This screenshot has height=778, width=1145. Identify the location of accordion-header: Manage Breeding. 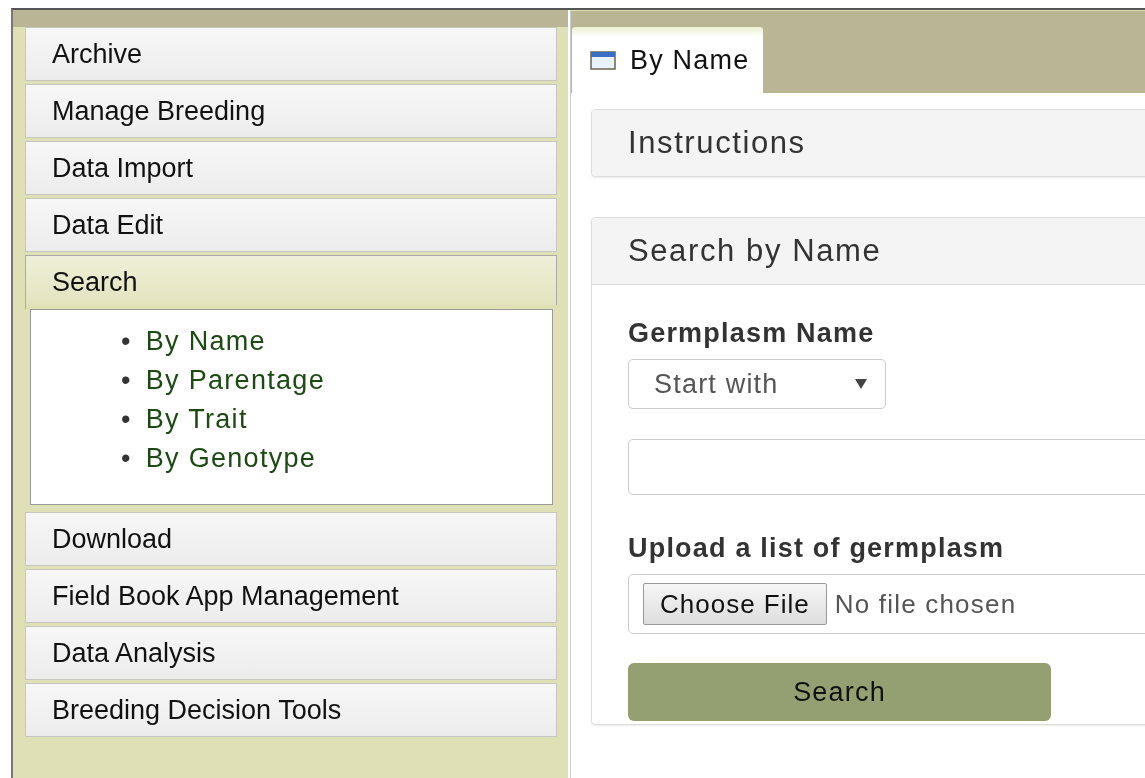
(291, 111).